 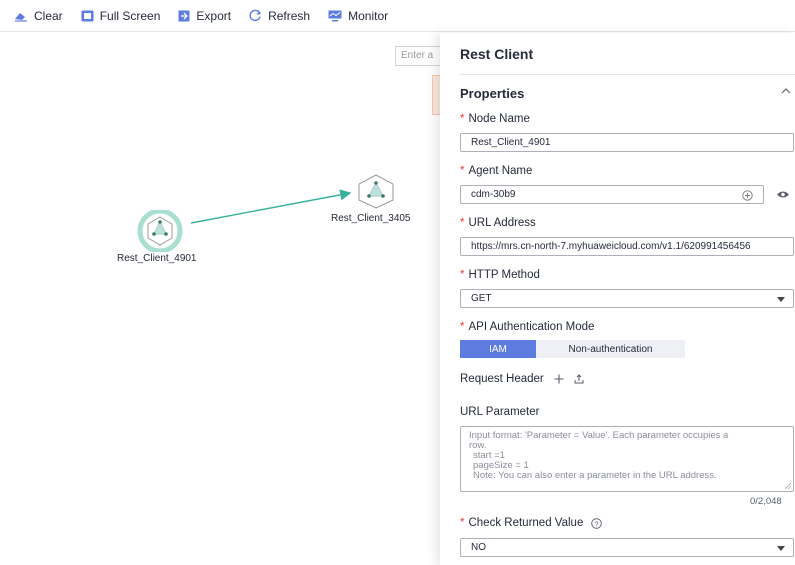 What do you see at coordinates (627, 74) in the screenshot?
I see `panel-divider` at bounding box center [627, 74].